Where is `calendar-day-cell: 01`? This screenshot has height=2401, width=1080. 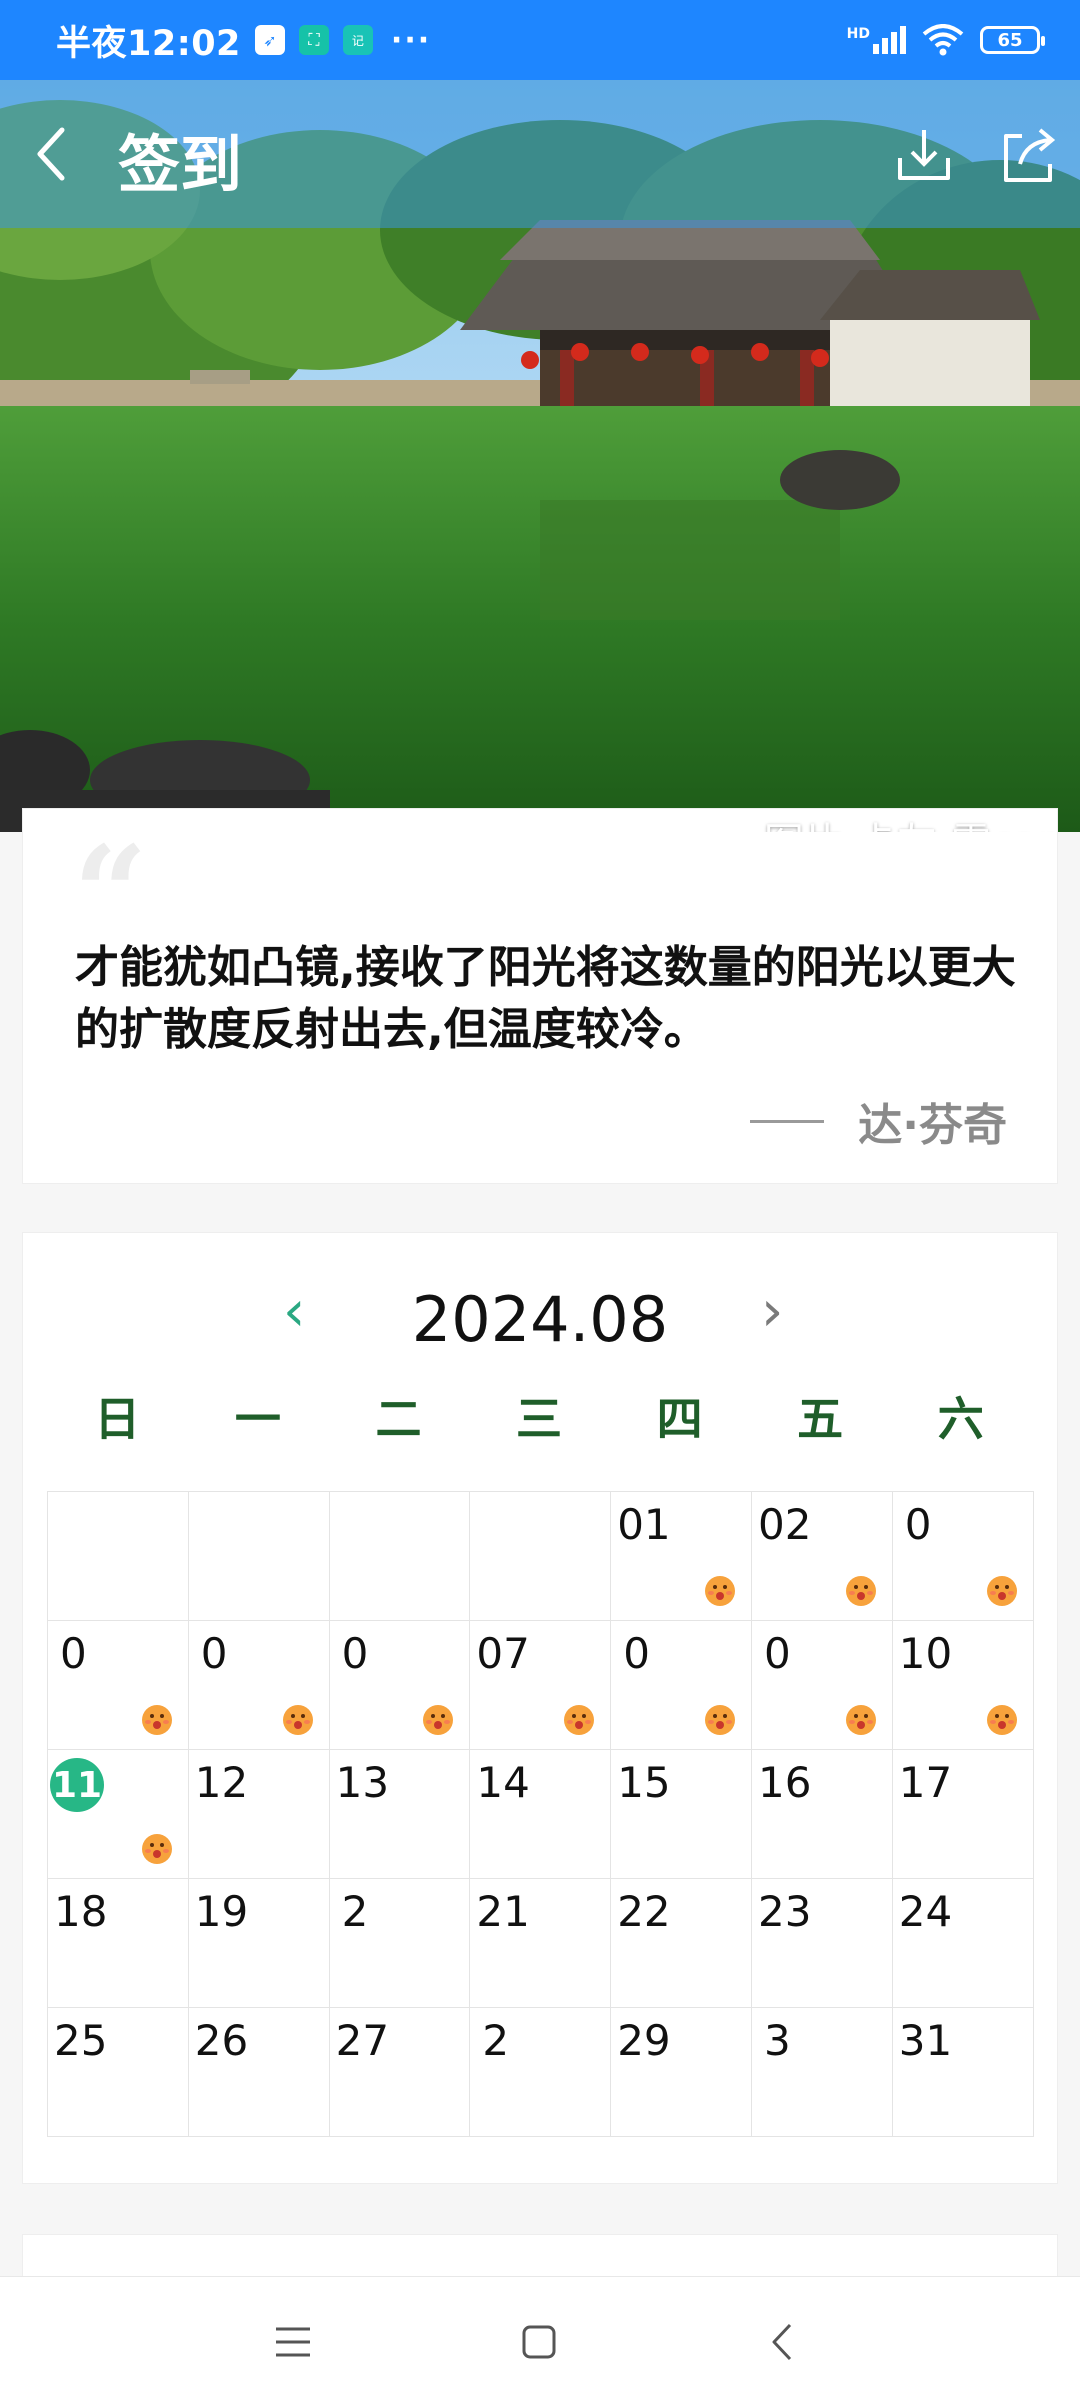 calendar-day-cell: 01 is located at coordinates (681, 1556).